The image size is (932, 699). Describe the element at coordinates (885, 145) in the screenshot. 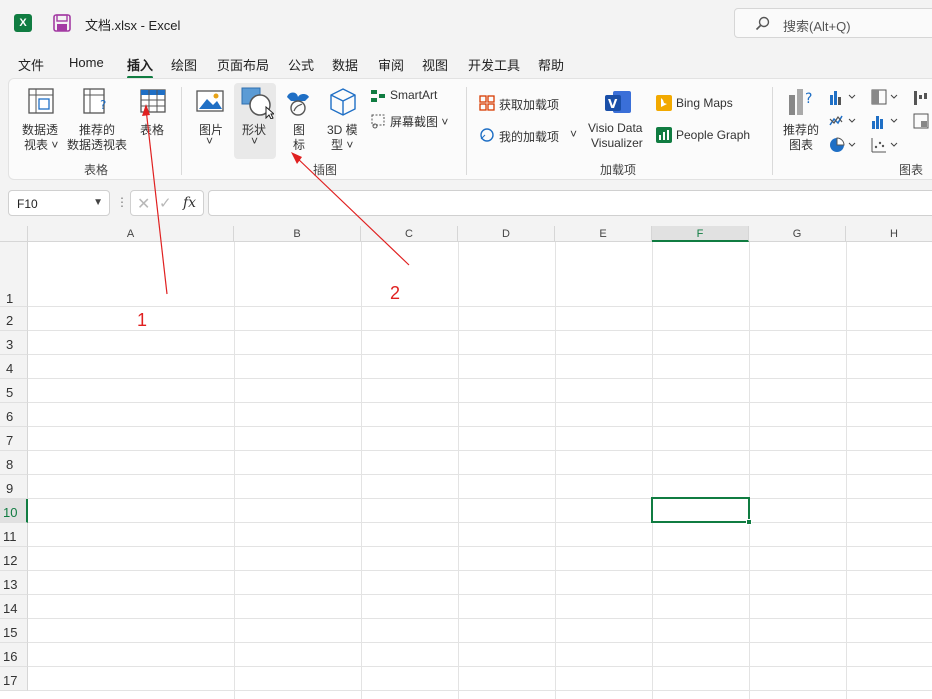

I see `scatter-chart-icon` at that location.